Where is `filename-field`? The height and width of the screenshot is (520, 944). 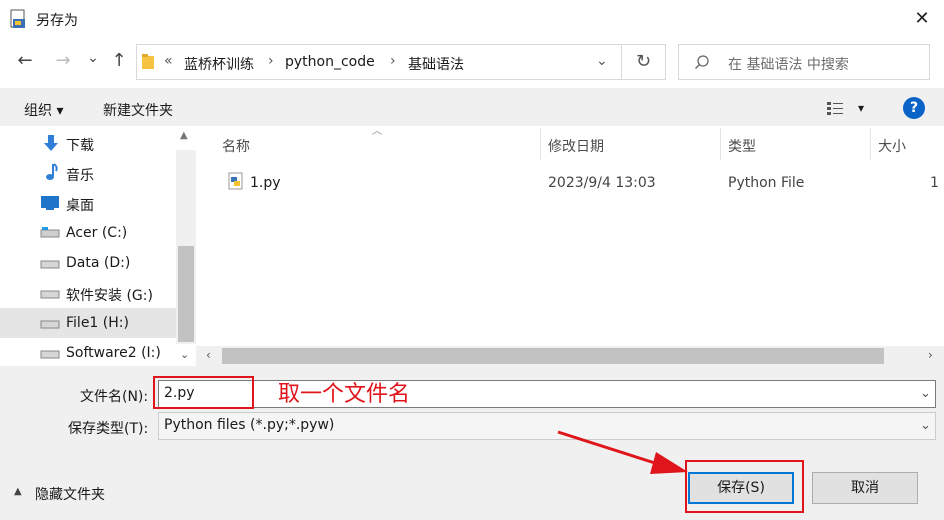 filename-field is located at coordinates (547, 394).